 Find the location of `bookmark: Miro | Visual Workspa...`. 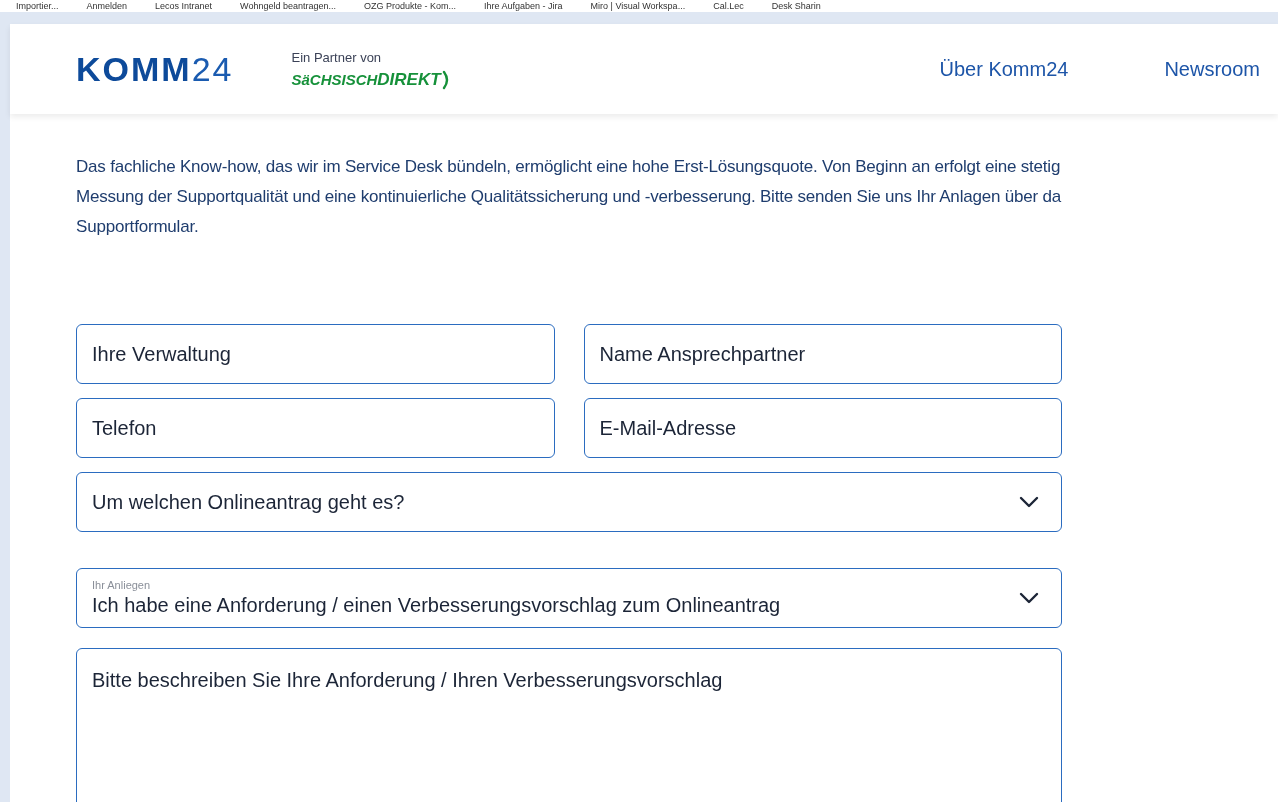

bookmark: Miro | Visual Workspa... is located at coordinates (638, 6).